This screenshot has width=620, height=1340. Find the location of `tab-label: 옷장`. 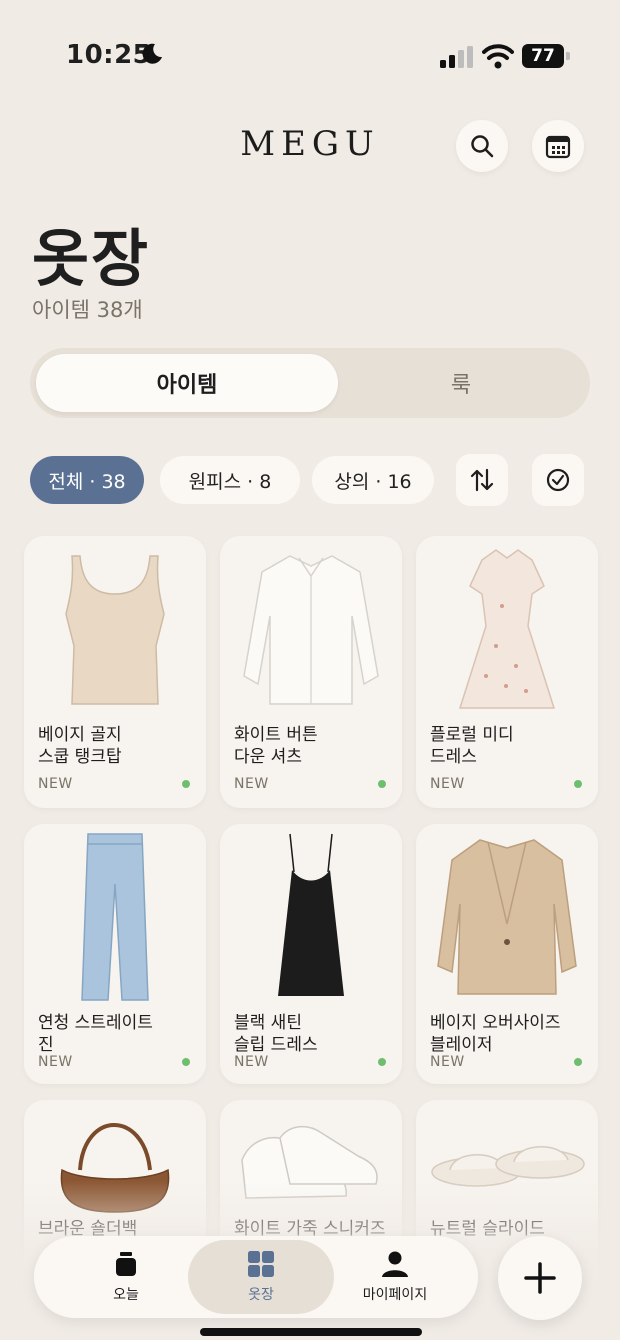

tab-label: 옷장 is located at coordinates (261, 1295).